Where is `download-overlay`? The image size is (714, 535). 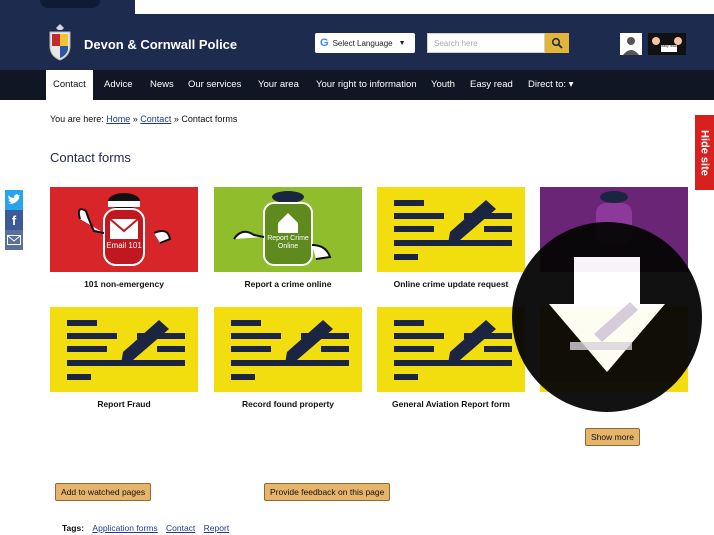
download-overlay is located at coordinates (607, 317).